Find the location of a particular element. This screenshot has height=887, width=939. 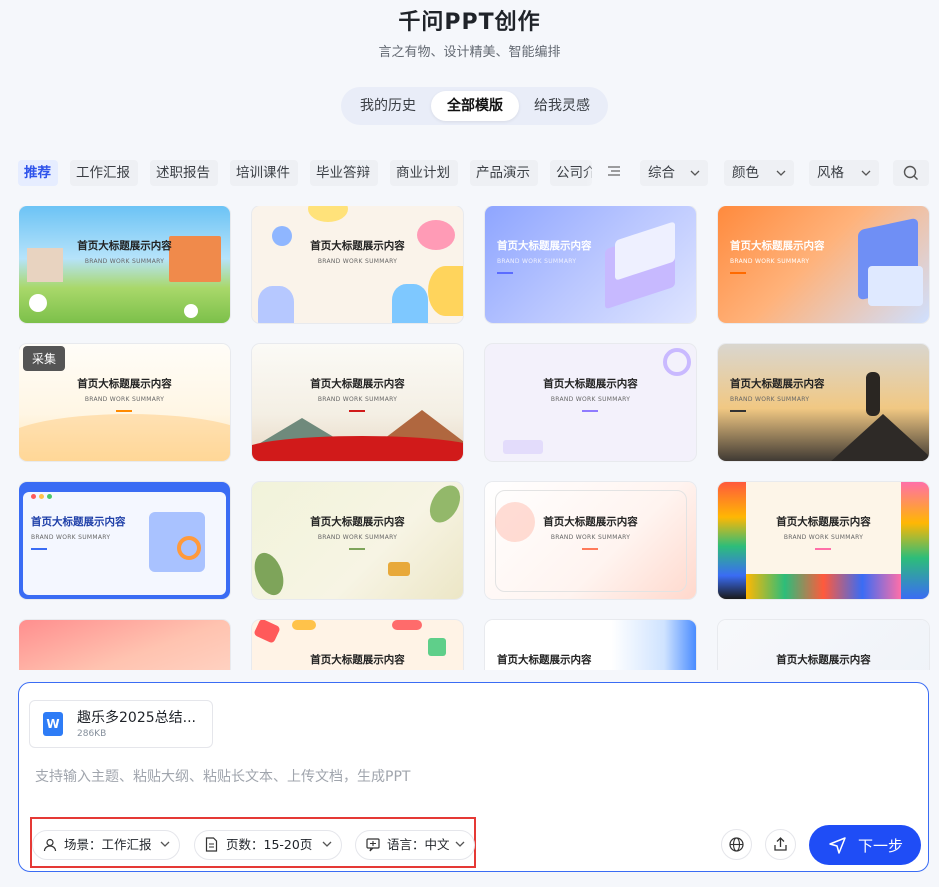

filter-sort-label: 综合 is located at coordinates (661, 173).